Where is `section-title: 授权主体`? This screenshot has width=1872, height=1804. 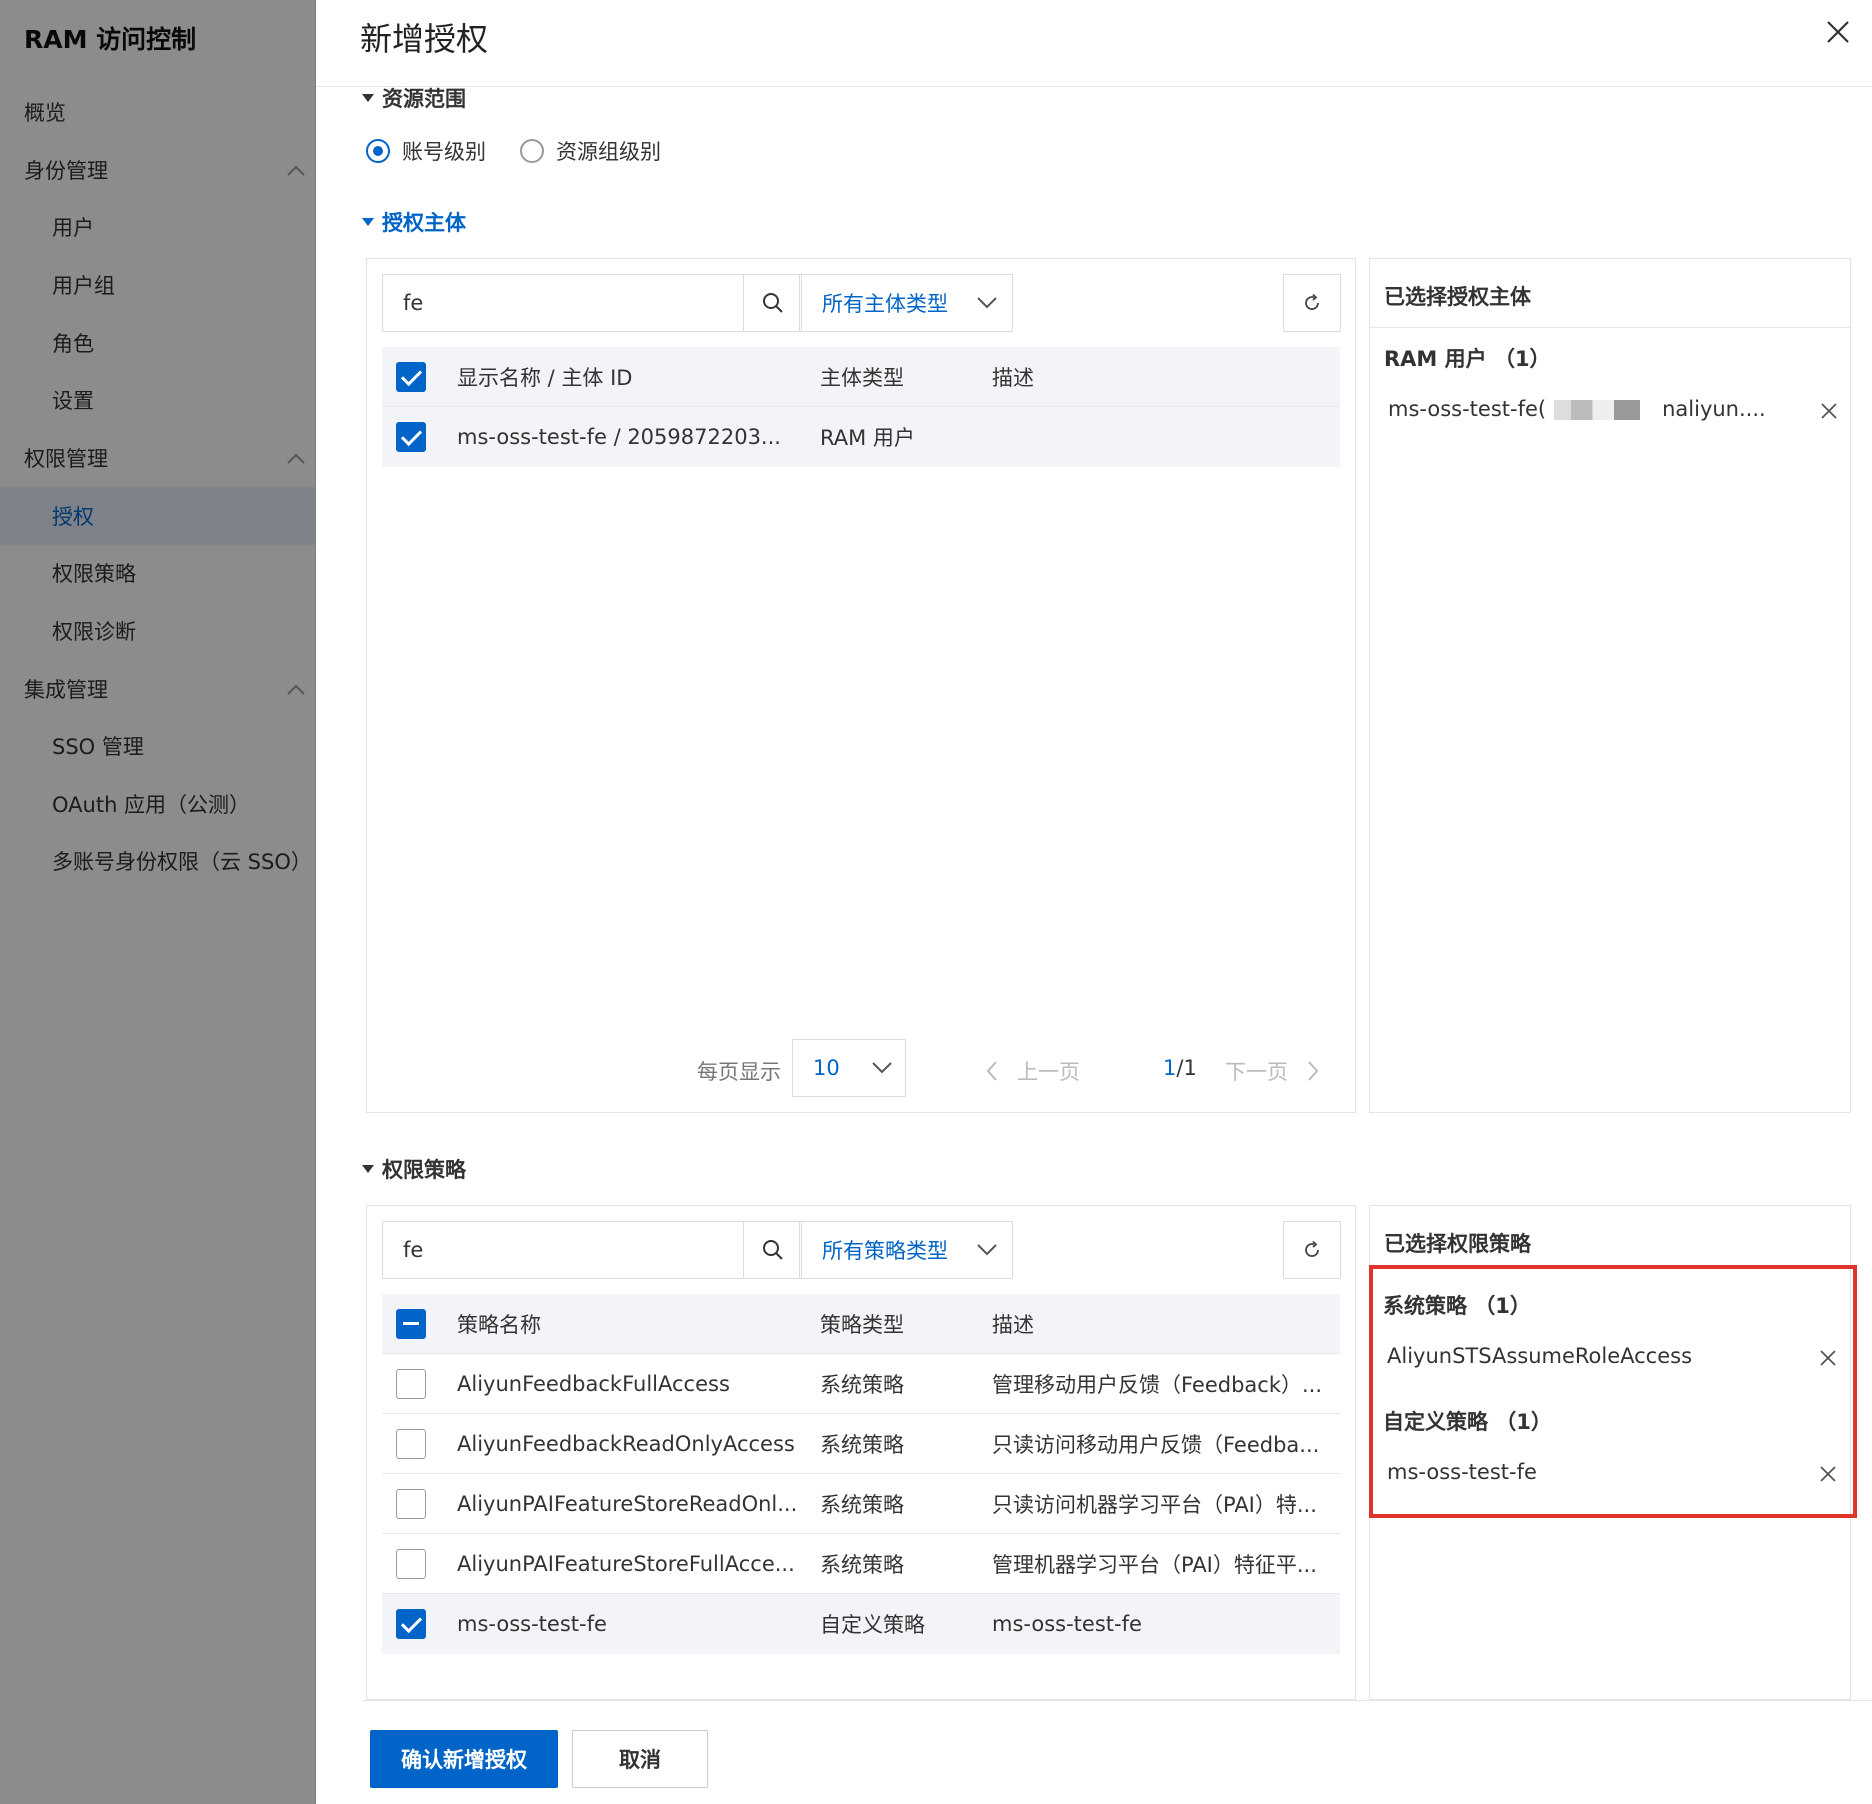 section-title: 授权主体 is located at coordinates (424, 223).